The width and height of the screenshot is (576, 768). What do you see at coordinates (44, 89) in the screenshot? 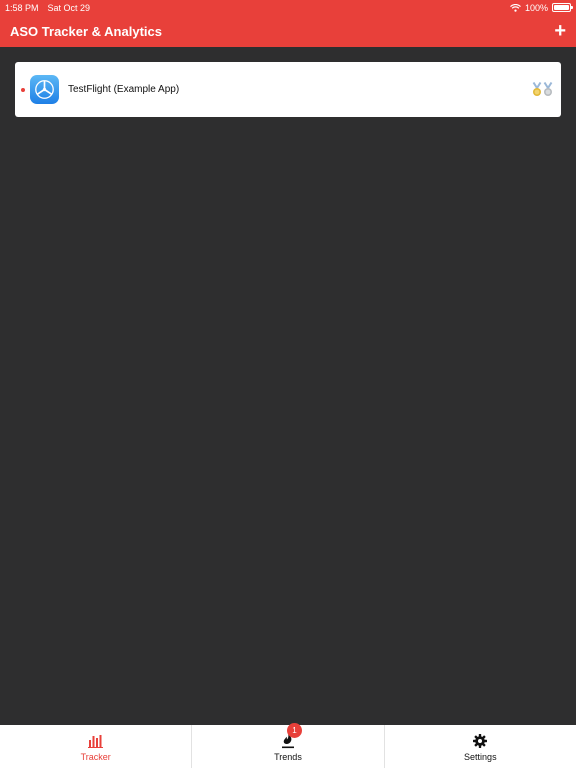
I see `testflight-app-icon` at bounding box center [44, 89].